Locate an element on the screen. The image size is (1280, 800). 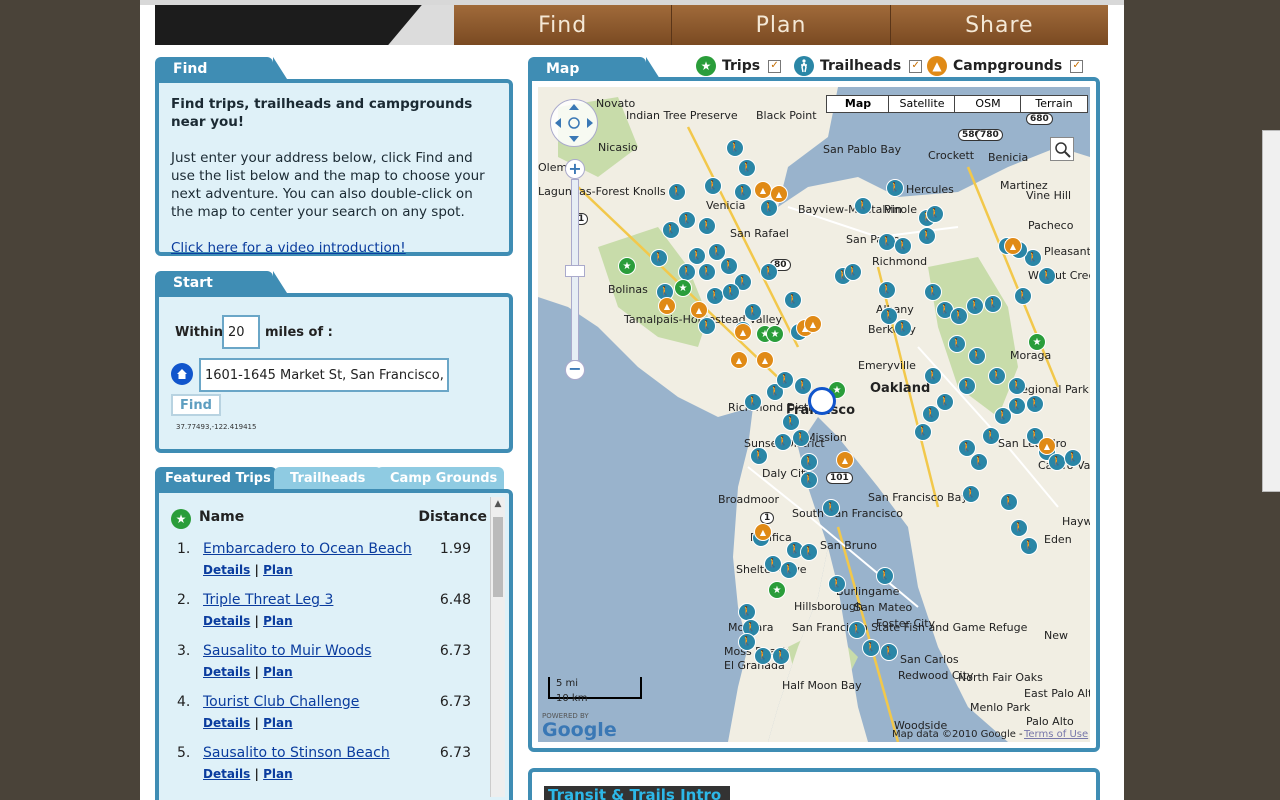
maptype-osm-button: OSM is located at coordinates (988, 104).